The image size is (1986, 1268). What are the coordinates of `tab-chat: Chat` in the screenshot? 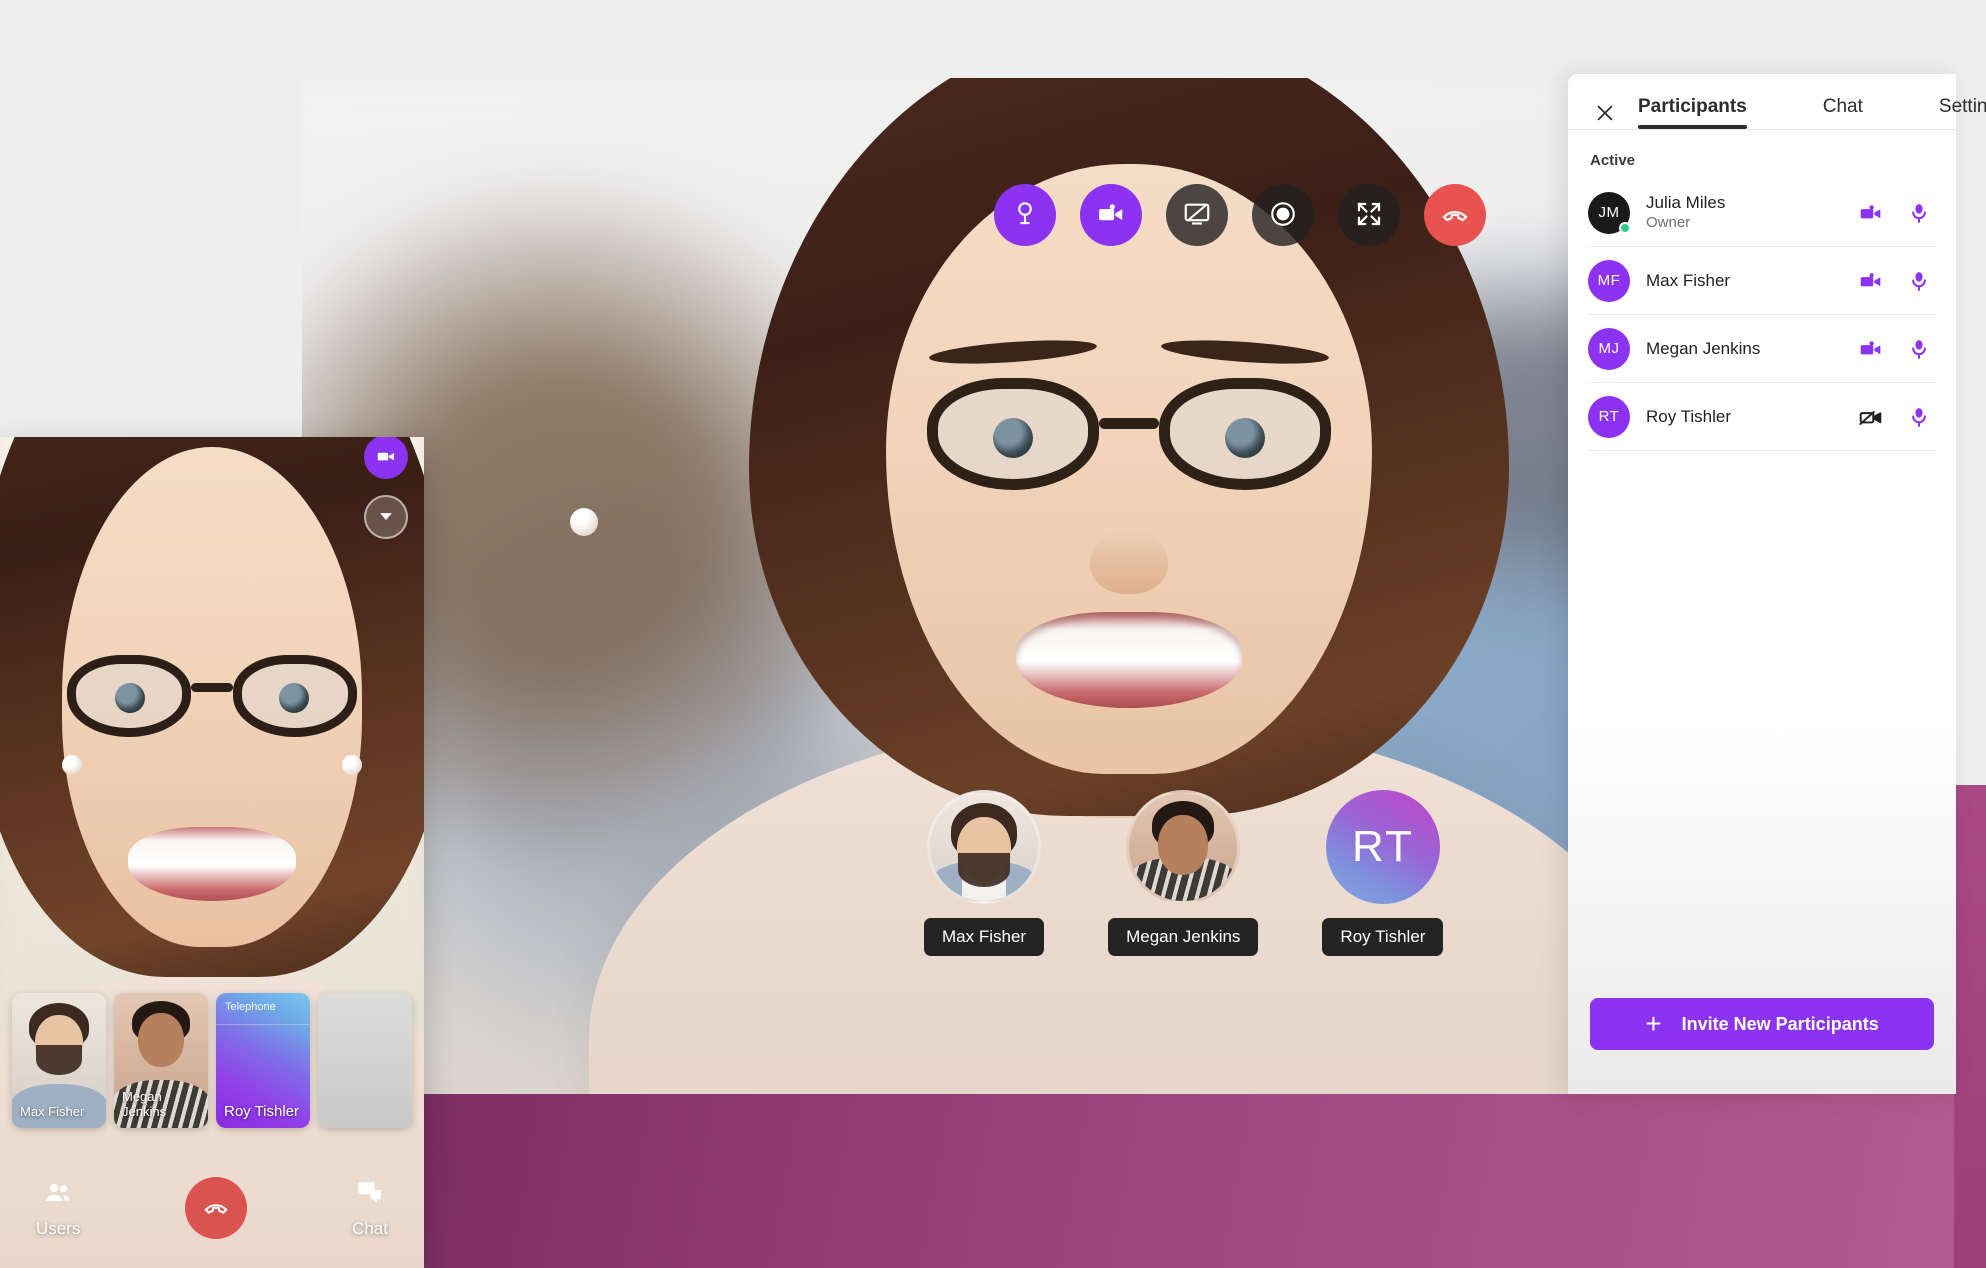 It's located at (1843, 112).